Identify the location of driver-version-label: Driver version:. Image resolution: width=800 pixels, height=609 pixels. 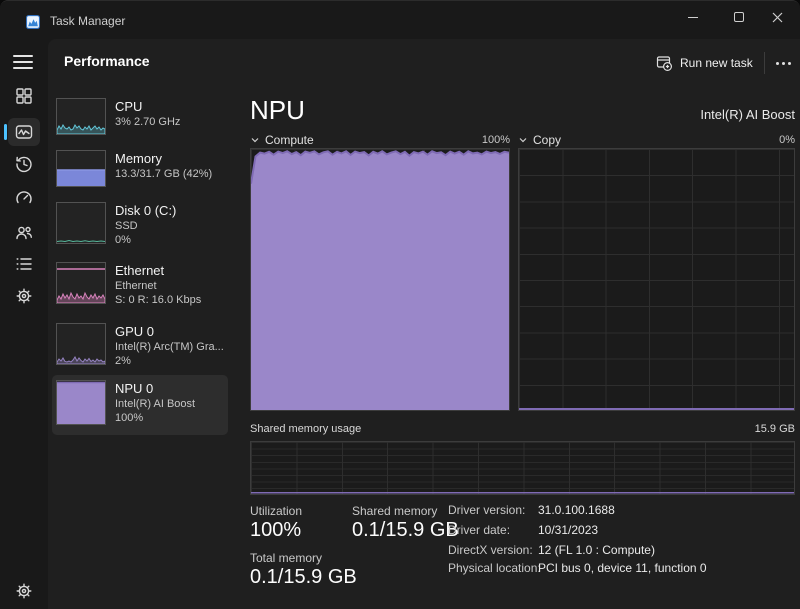
(487, 510).